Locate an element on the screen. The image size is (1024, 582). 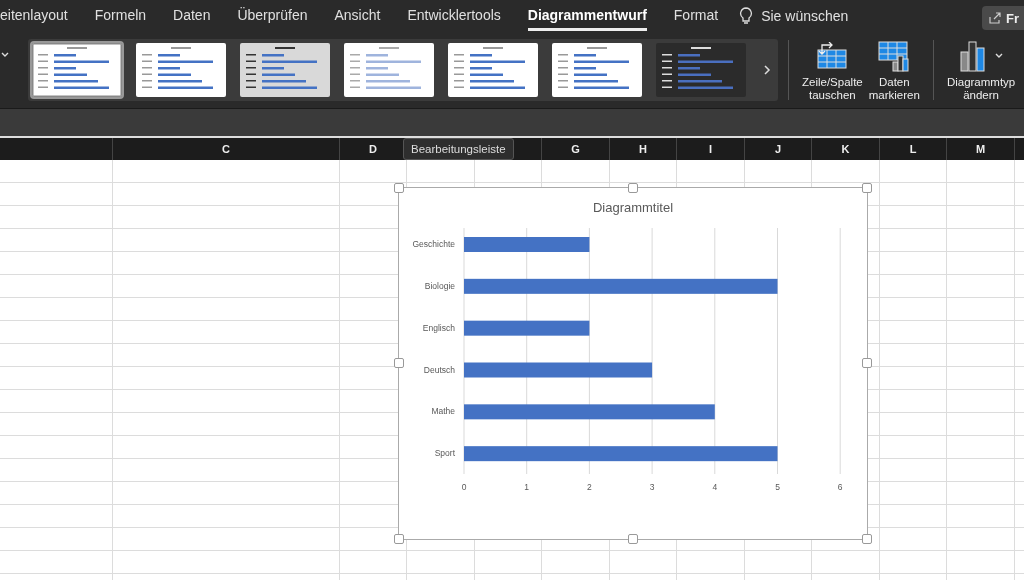
axis-tick-label: 3 is located at coordinates (652, 487).